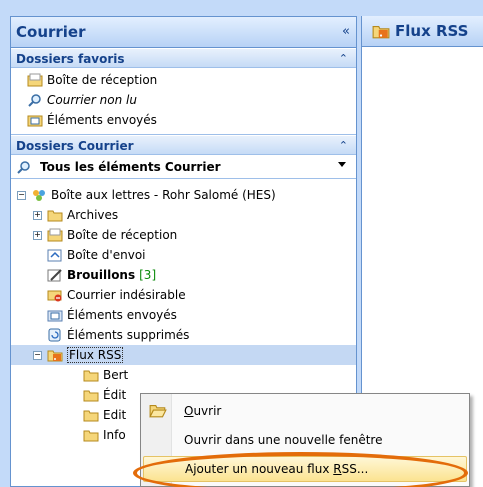 The image size is (483, 487). What do you see at coordinates (116, 375) in the screenshot?
I see `rss-feed-label: Bert` at bounding box center [116, 375].